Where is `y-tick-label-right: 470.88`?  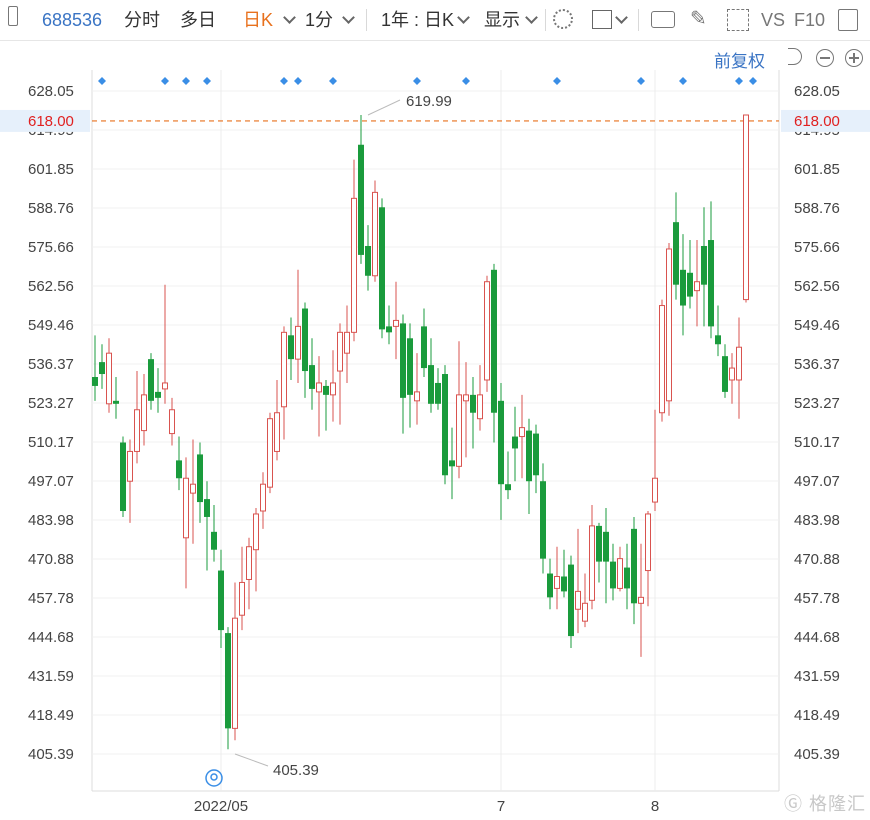 y-tick-label-right: 470.88 is located at coordinates (817, 559).